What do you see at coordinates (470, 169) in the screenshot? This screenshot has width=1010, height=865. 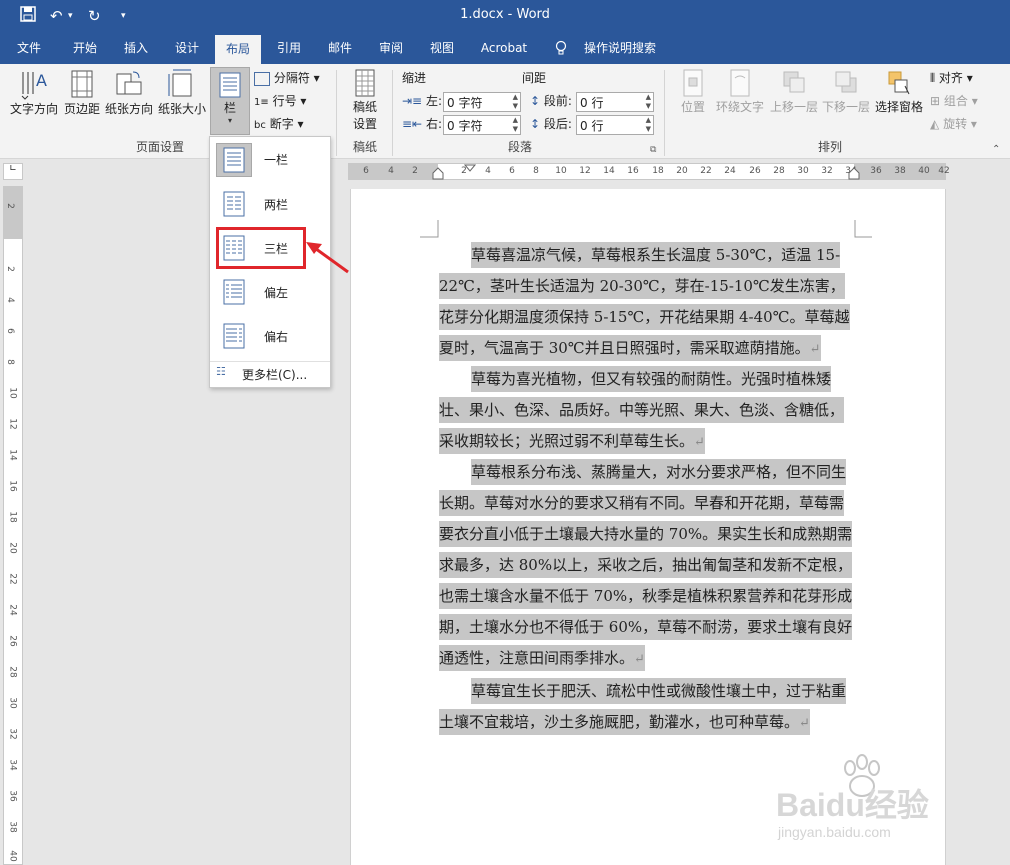 I see `first-line-indent-icon` at bounding box center [470, 169].